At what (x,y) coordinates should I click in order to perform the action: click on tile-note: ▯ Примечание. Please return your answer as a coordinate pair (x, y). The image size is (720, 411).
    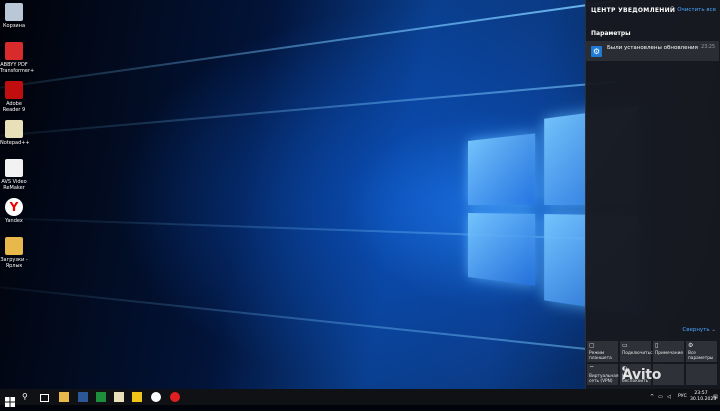
    Looking at the image, I should click on (668, 351).